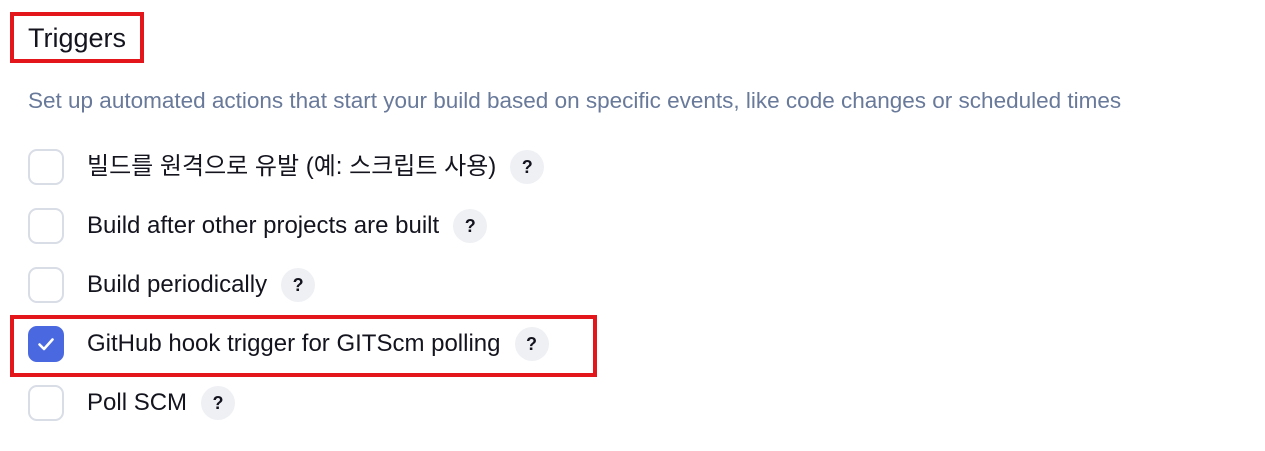  Describe the element at coordinates (46, 226) in the screenshot. I see `checkbox-build-after-other-projects` at that location.